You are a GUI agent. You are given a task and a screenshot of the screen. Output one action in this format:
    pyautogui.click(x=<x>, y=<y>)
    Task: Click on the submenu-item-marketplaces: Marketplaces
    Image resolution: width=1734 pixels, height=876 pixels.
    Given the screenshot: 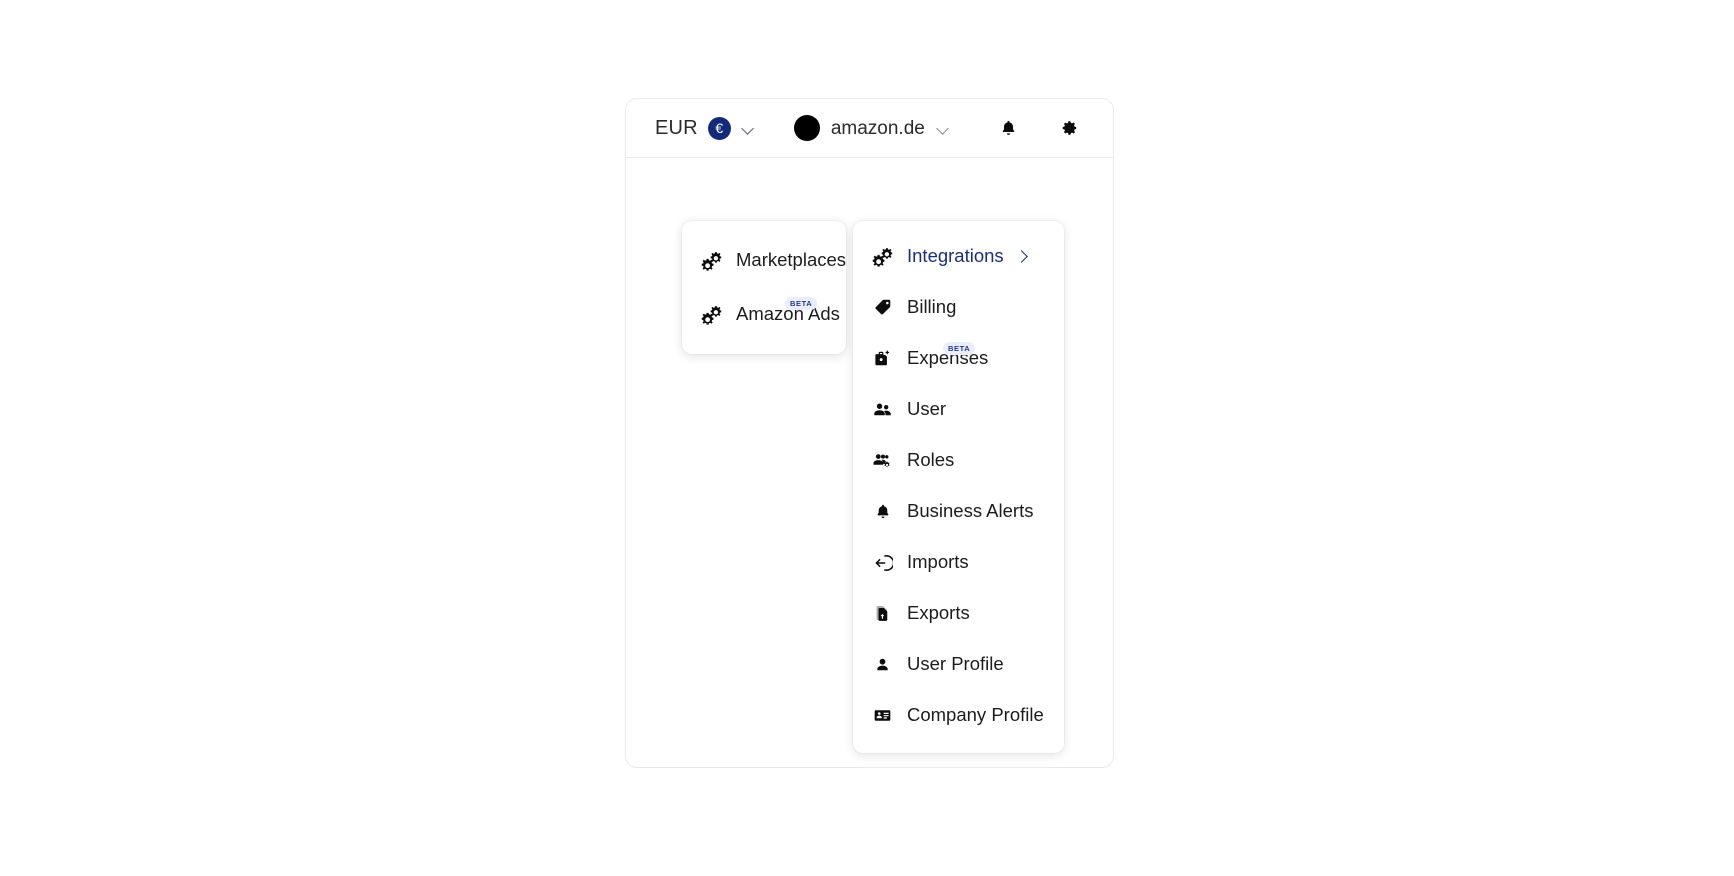 What is the action you would take?
    pyautogui.click(x=764, y=260)
    